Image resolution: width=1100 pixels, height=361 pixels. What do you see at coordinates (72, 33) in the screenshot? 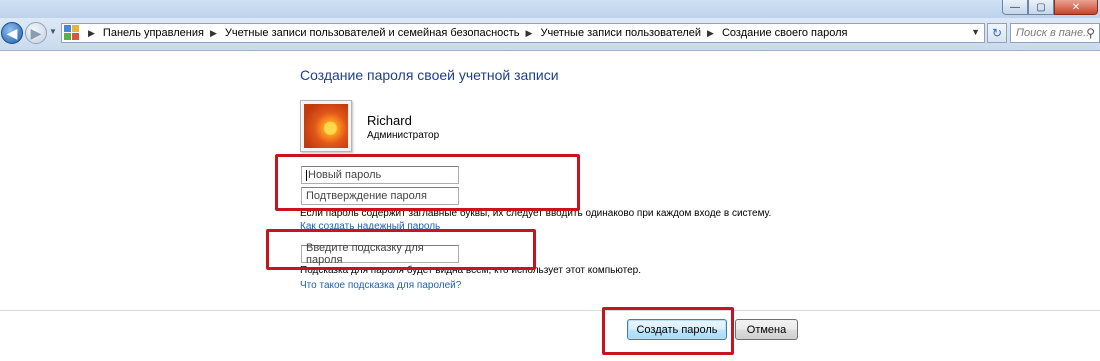
I see `control-panel-icon` at bounding box center [72, 33].